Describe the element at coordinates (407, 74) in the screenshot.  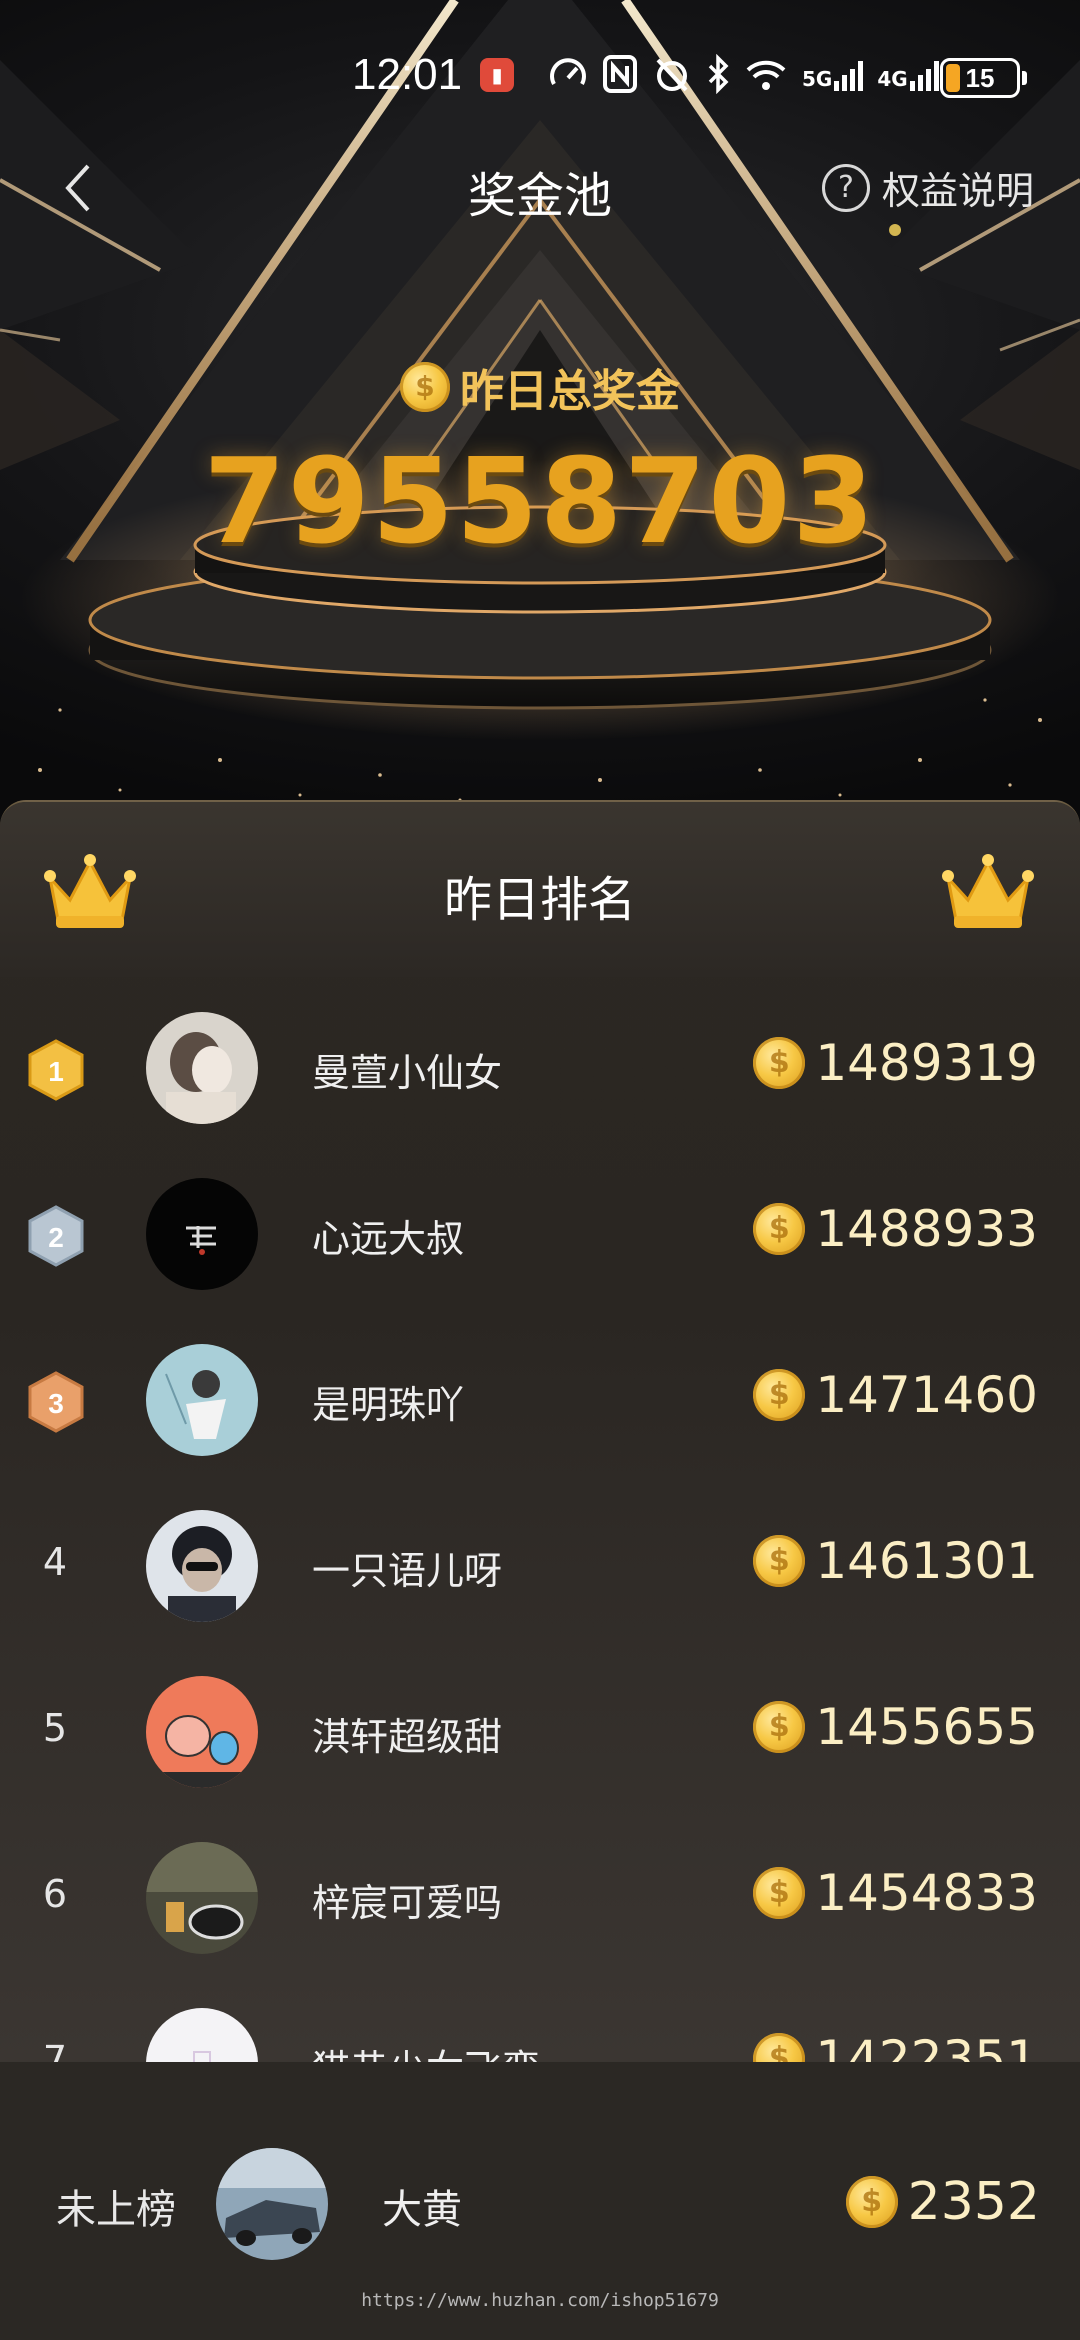
I see `status-time: 12:01` at that location.